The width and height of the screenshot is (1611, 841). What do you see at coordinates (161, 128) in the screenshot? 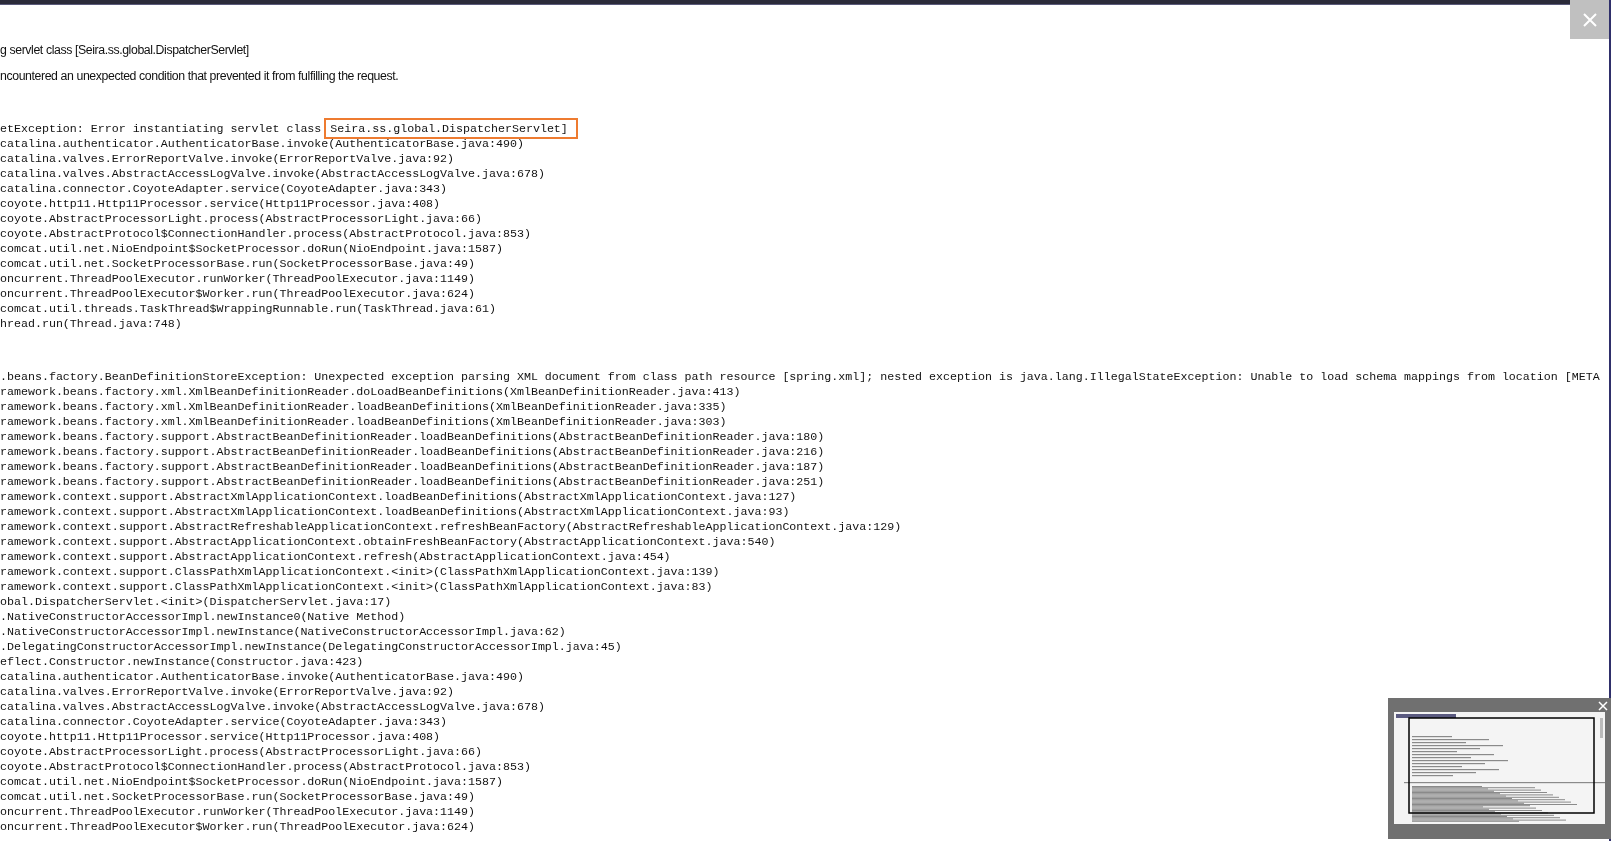
I see `stack-trace-line: etException: Error instantiating servlet class` at bounding box center [161, 128].